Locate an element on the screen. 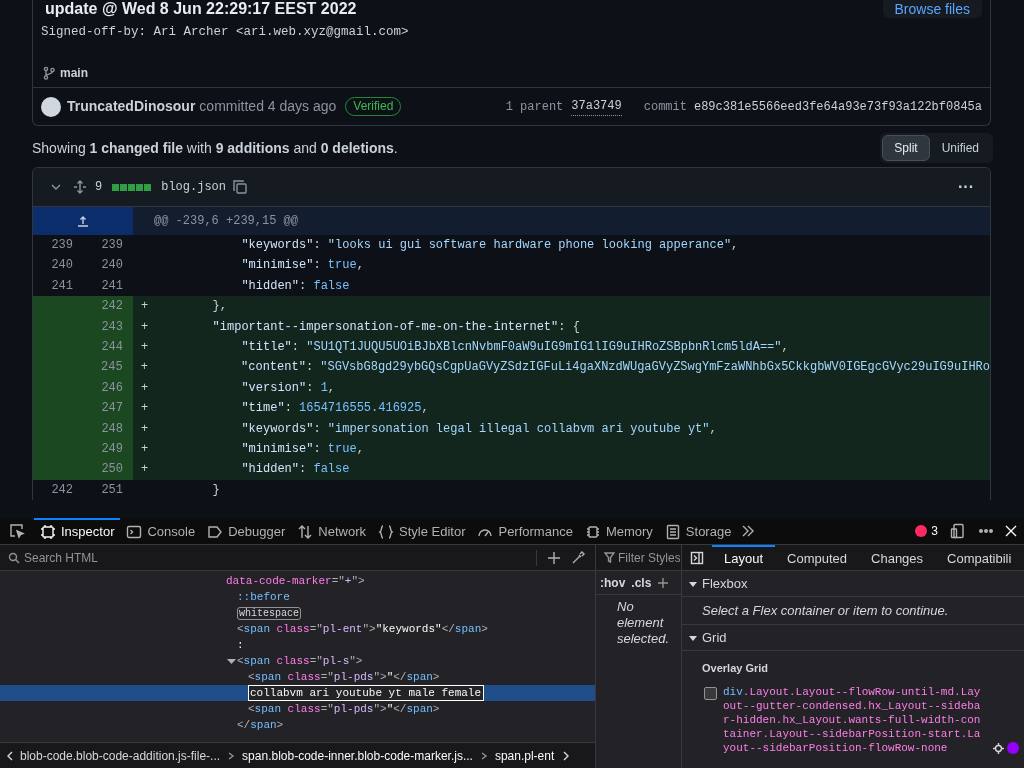  line-number: 249 is located at coordinates (108, 449).